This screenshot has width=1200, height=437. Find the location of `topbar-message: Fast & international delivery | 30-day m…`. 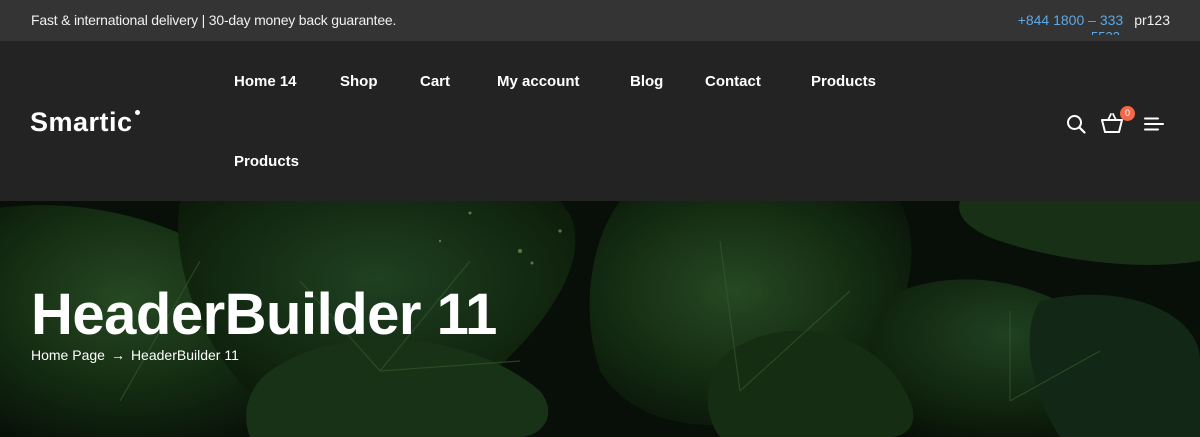

topbar-message: Fast & international delivery | 30-day m… is located at coordinates (214, 20).